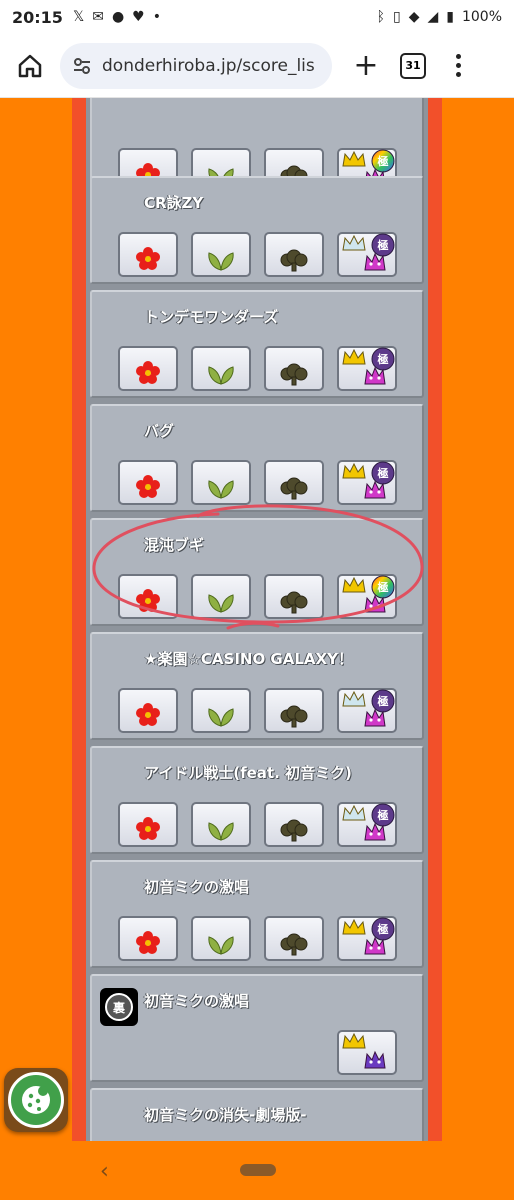 The image size is (514, 1200). I want to click on wifi-icon: ◆, so click(414, 17).